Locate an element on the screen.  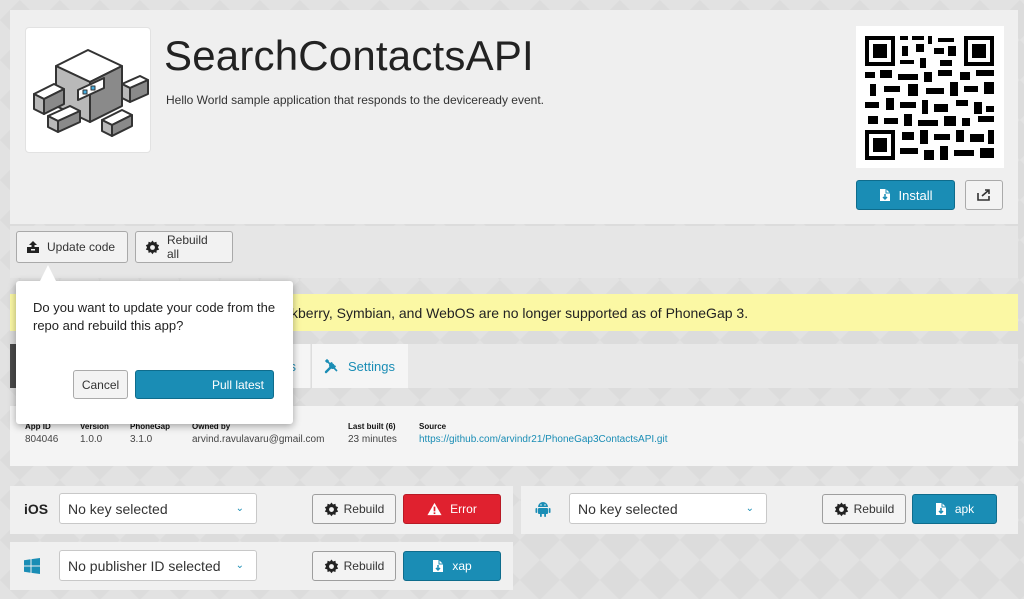
update-code-button: Update code is located at coordinates (72, 247).